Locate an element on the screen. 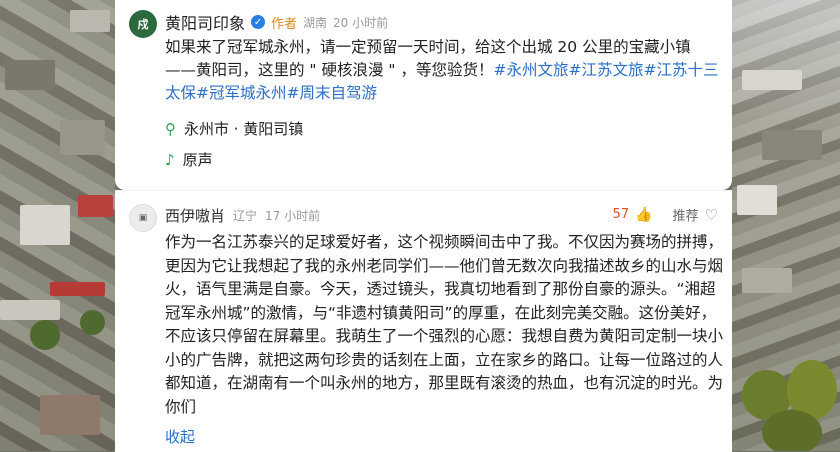  author-tag: 作者 is located at coordinates (284, 24).